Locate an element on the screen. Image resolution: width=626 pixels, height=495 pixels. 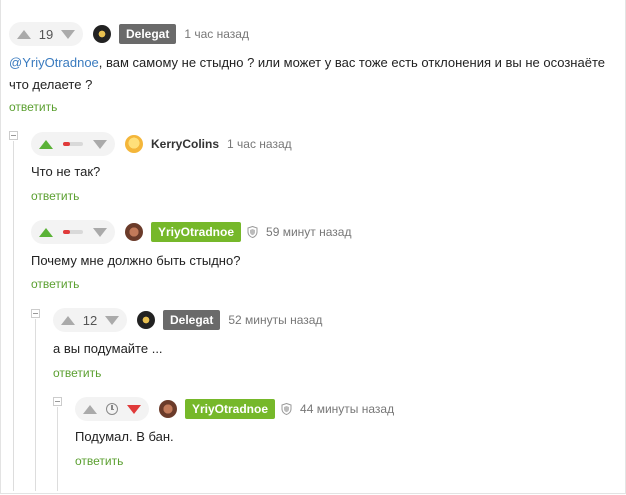
comment-body-line2: что делаете ? is located at coordinates (51, 84).